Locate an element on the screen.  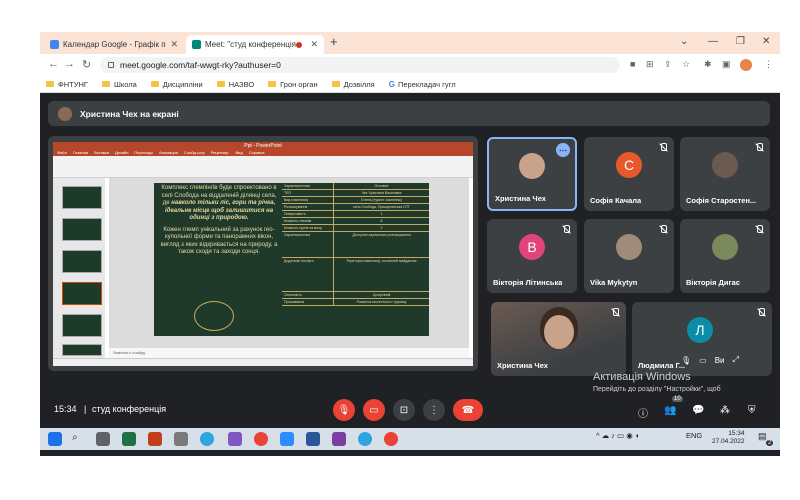
sidepanel-icon: ▣ is located at coordinates (726, 64).